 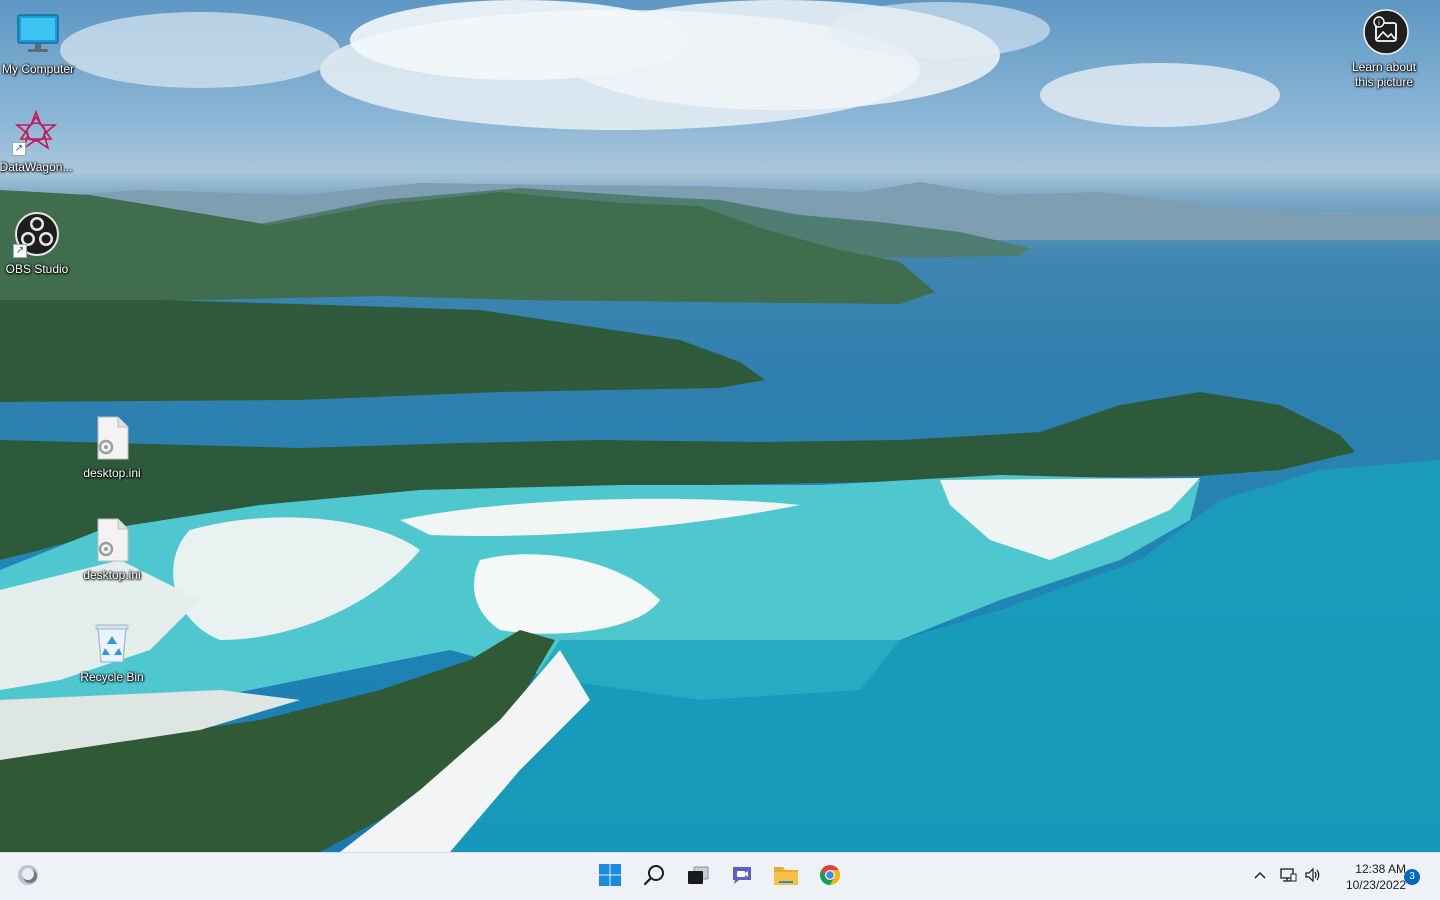 What do you see at coordinates (37, 234) in the screenshot?
I see `obs-icon: ↗` at bounding box center [37, 234].